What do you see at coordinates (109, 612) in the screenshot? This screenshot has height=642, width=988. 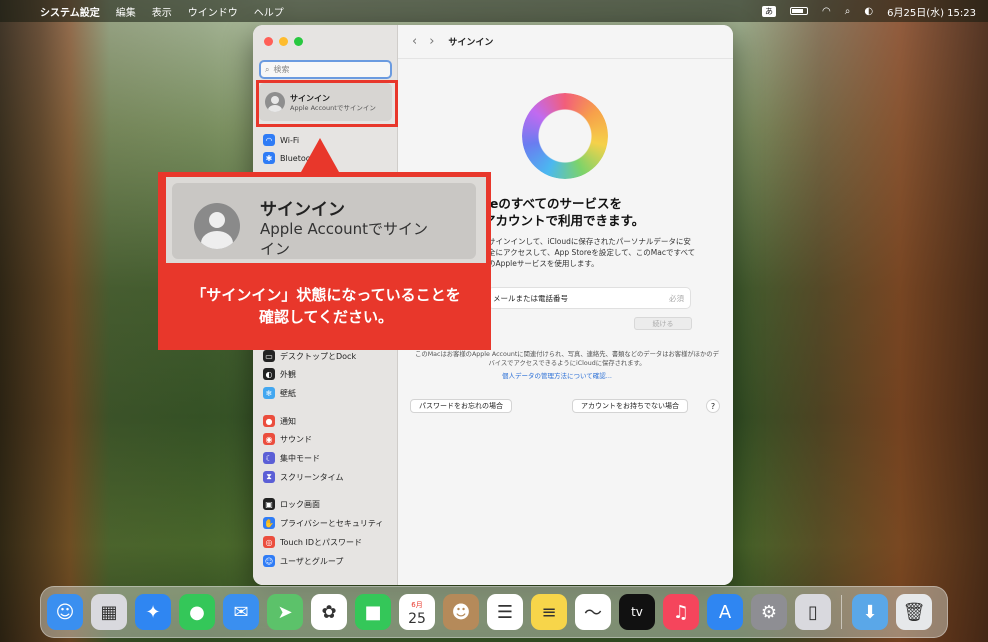 I see `launchpad-icon: ▦` at bounding box center [109, 612].